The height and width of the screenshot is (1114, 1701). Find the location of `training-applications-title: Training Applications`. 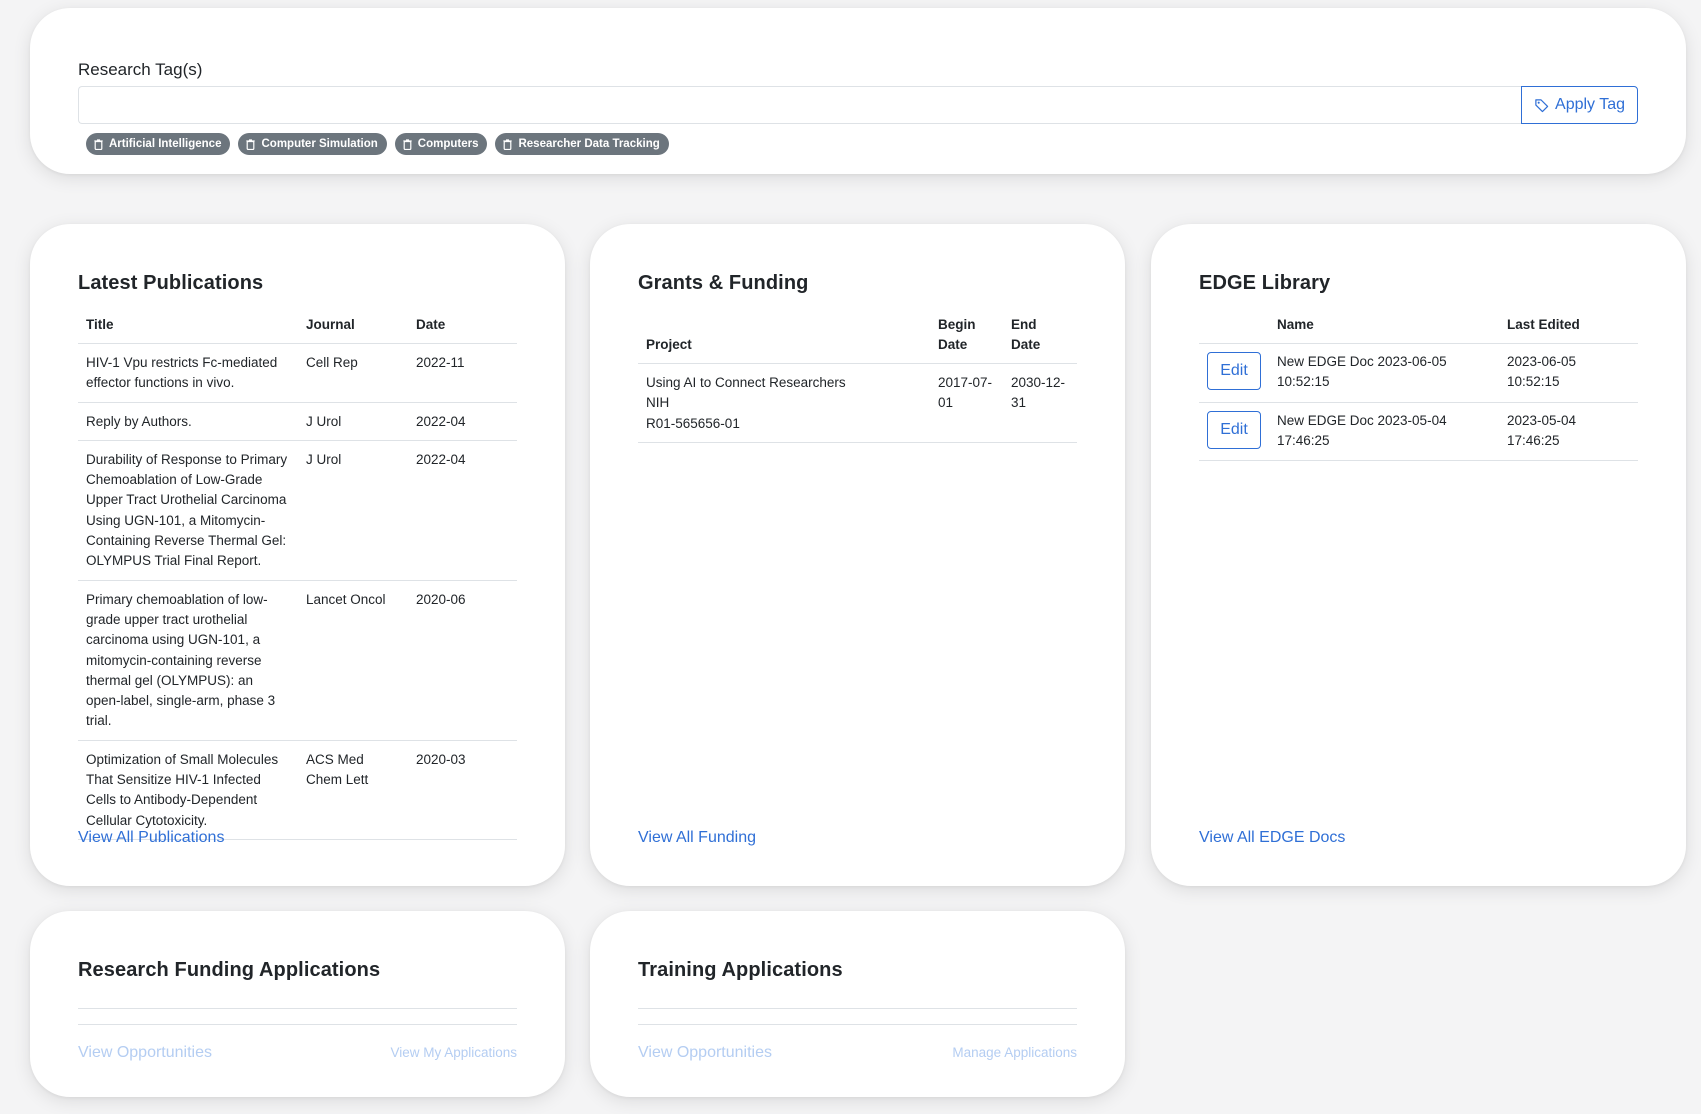

training-applications-title: Training Applications is located at coordinates (740, 970).